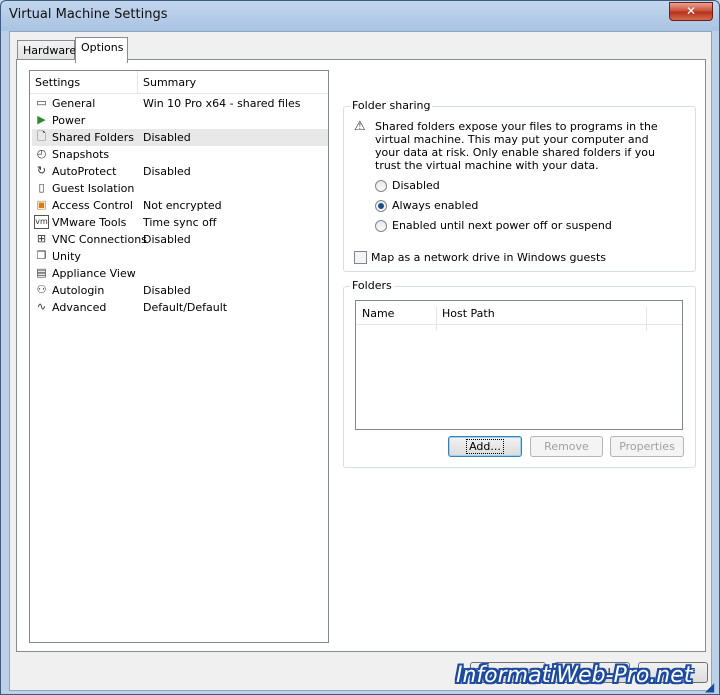 This screenshot has height=695, width=720. What do you see at coordinates (574, 675) in the screenshot?
I see `watermark: InformatiWeb-Pro.net` at bounding box center [574, 675].